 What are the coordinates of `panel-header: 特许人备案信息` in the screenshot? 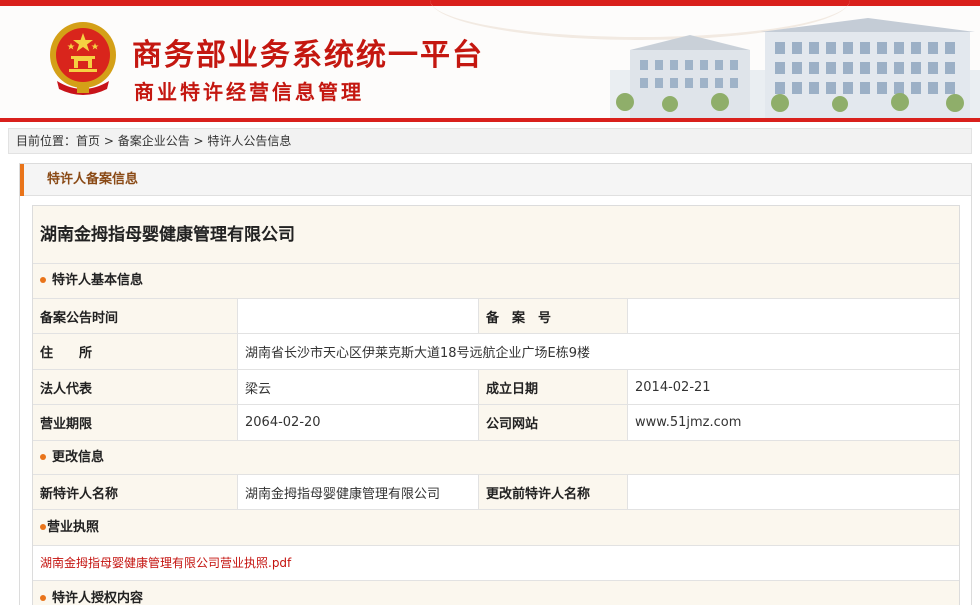 It's located at (495, 180).